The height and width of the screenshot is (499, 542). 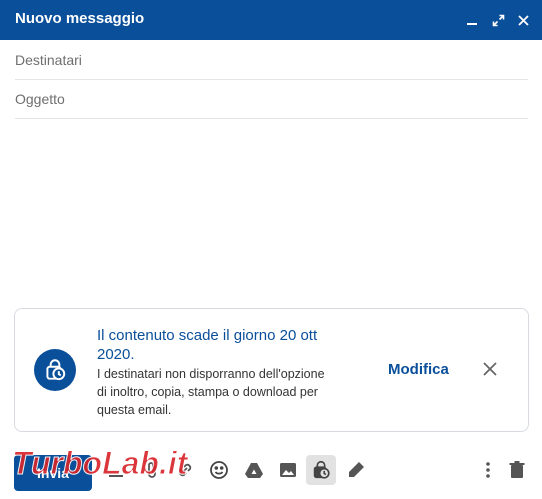 I want to click on link-icon, so click(x=185, y=470).